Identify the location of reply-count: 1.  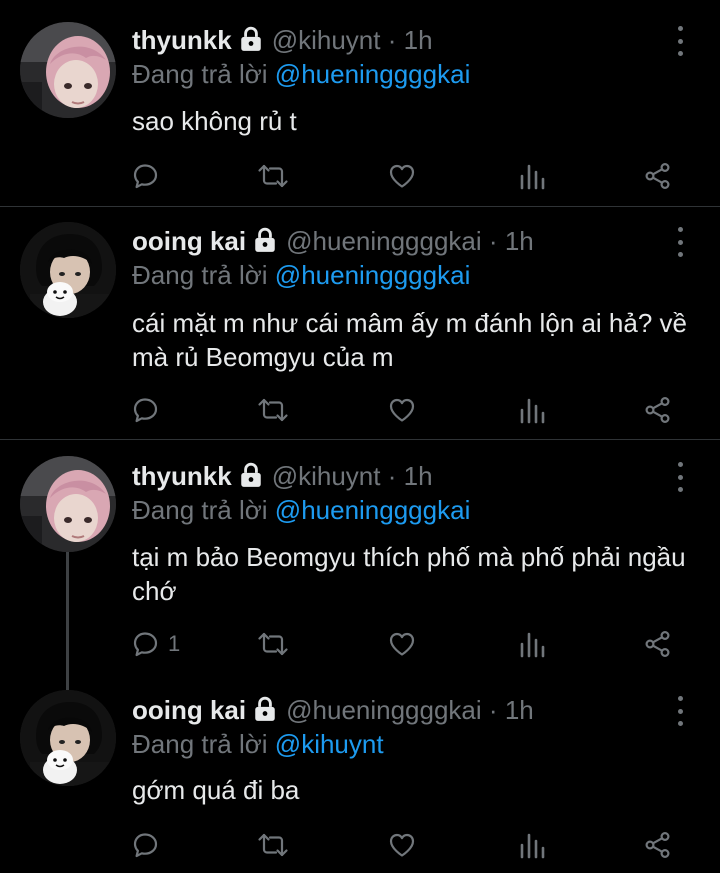
(174, 643).